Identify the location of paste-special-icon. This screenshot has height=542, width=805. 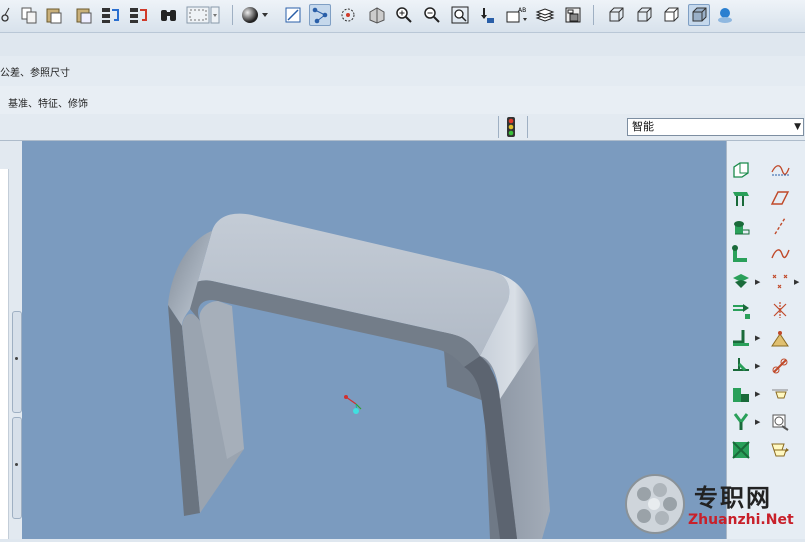
(84, 15).